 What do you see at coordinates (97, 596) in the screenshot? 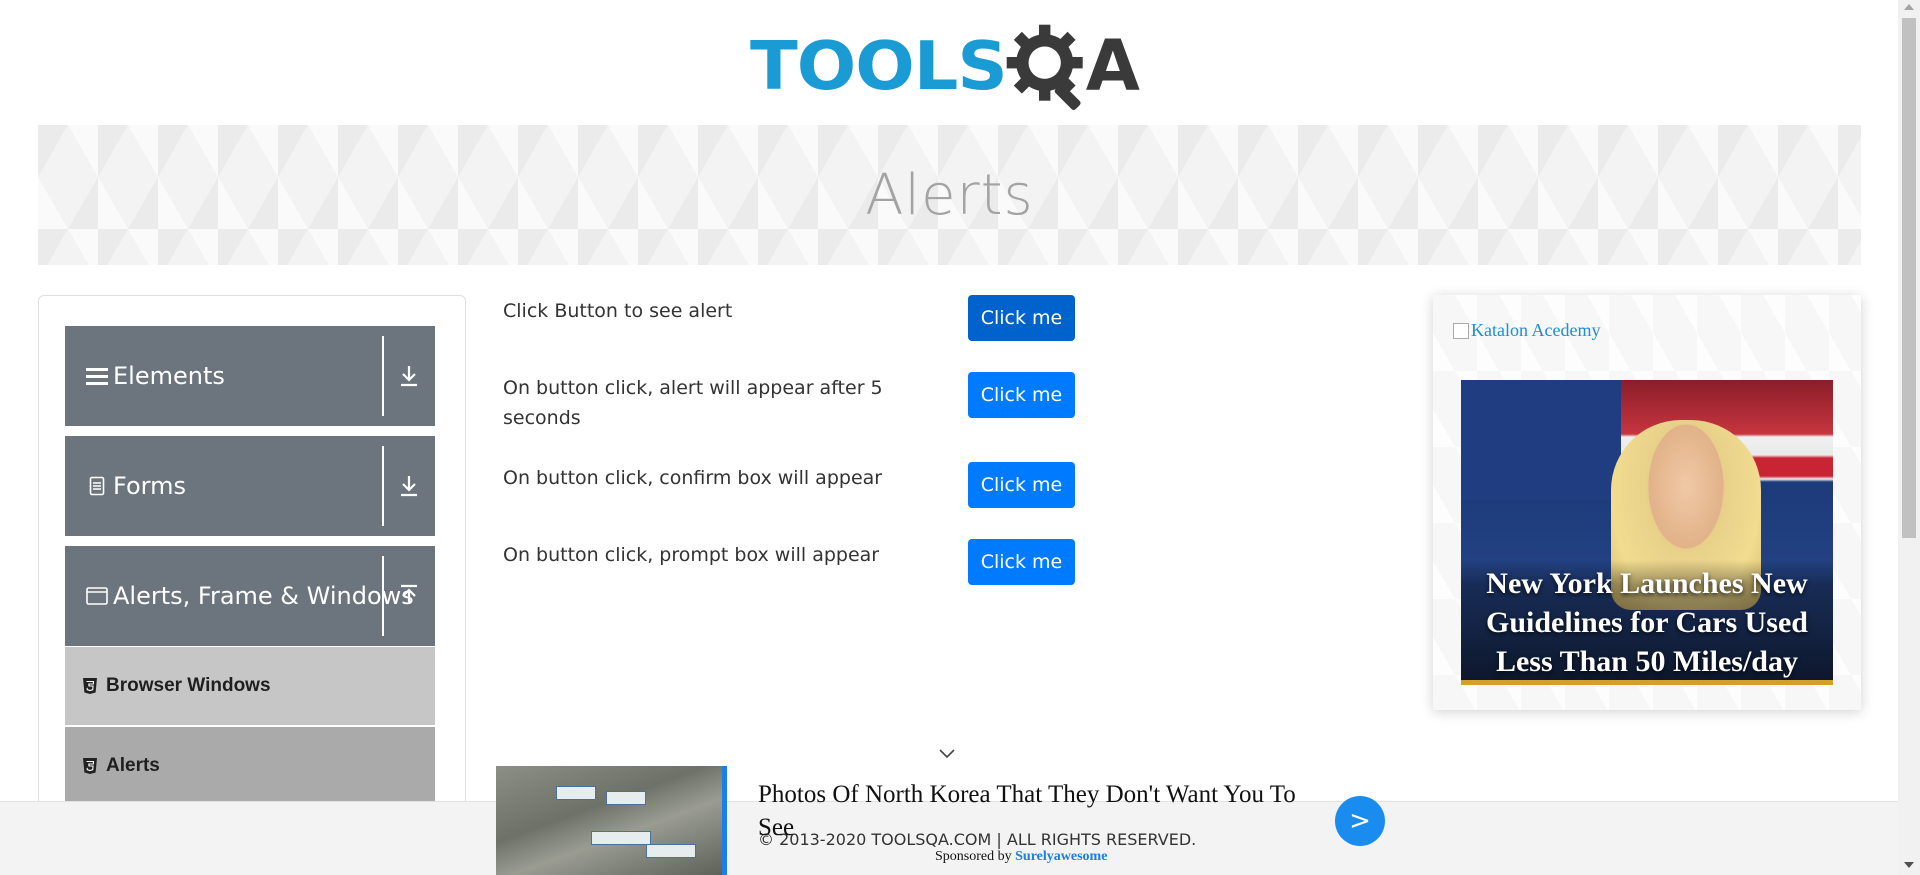
I see `window-icon` at bounding box center [97, 596].